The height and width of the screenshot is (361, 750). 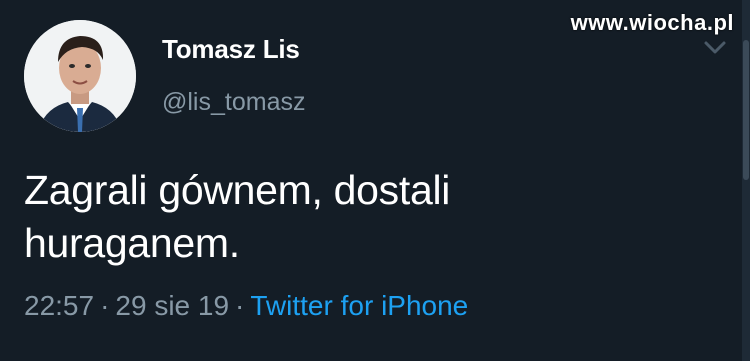 What do you see at coordinates (172, 305) in the screenshot?
I see `tweet-date: 29 sie 19` at bounding box center [172, 305].